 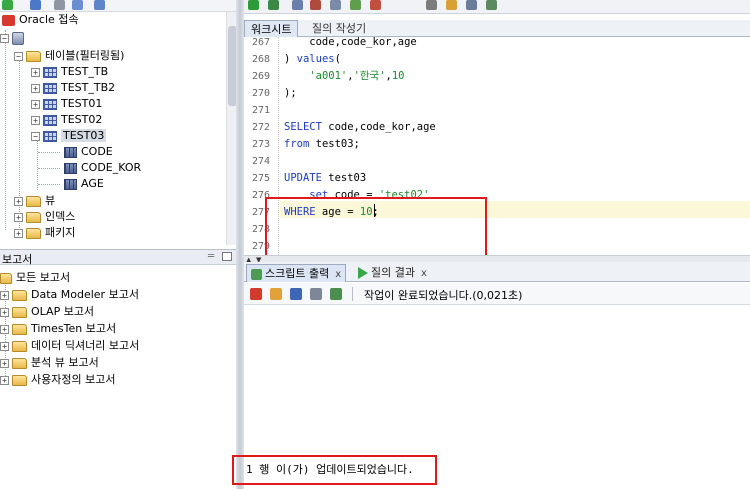 I want to click on tab-script-output: 스크립트 출력 x, so click(x=296, y=273).